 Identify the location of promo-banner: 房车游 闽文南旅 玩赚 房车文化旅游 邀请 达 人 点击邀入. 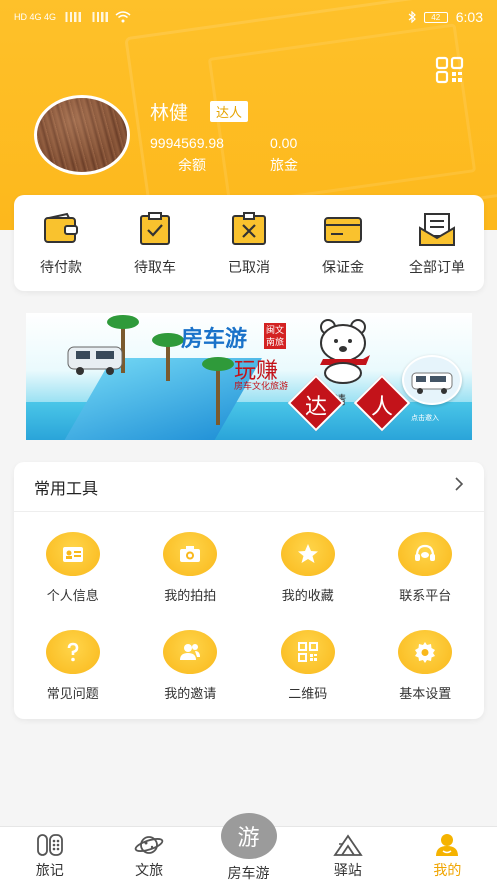
(249, 376).